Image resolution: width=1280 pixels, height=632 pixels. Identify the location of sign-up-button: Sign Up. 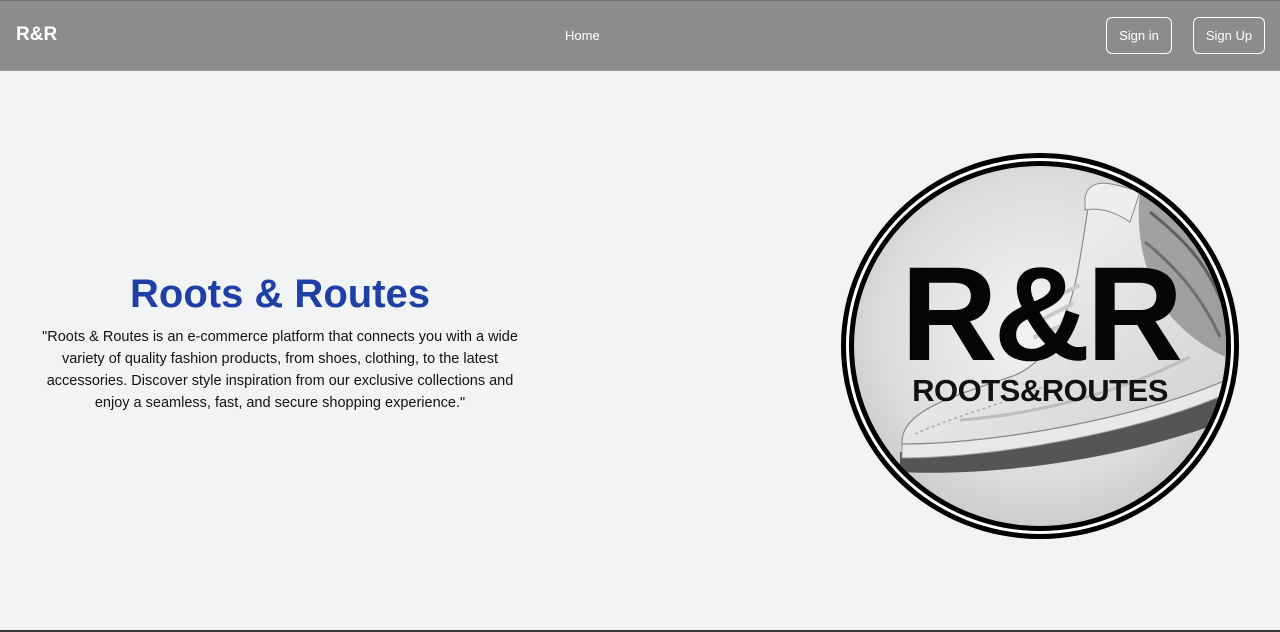
(1229, 35).